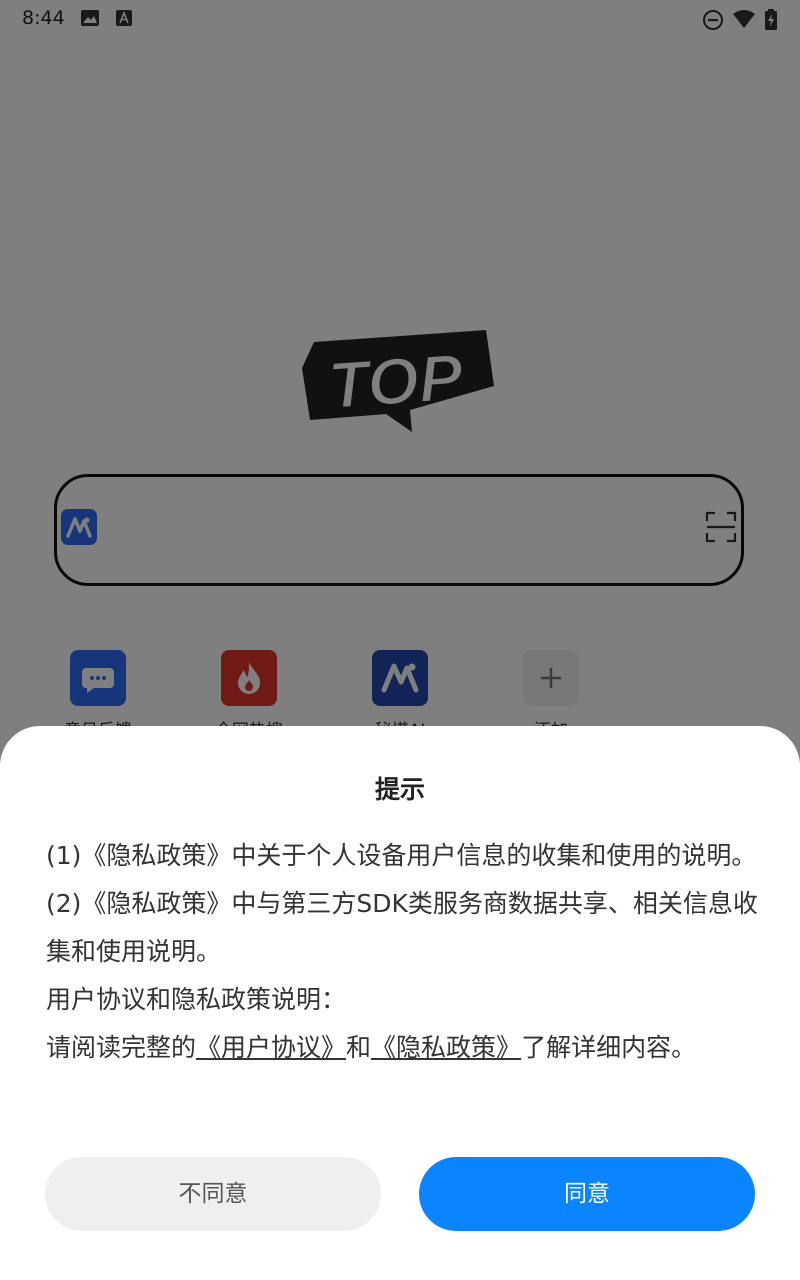 Image resolution: width=800 pixels, height=1280 pixels. I want to click on agree-button: 同意, so click(587, 1194).